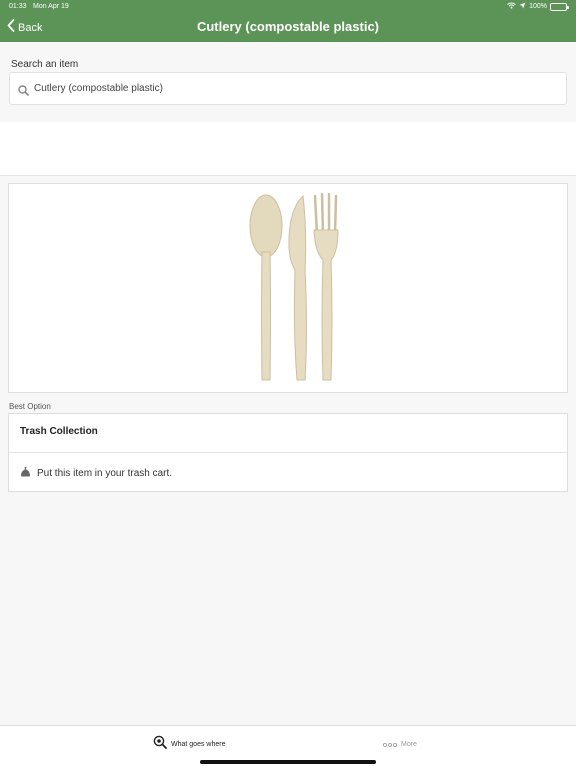  What do you see at coordinates (45, 64) in the screenshot?
I see `search-label: Search an item` at bounding box center [45, 64].